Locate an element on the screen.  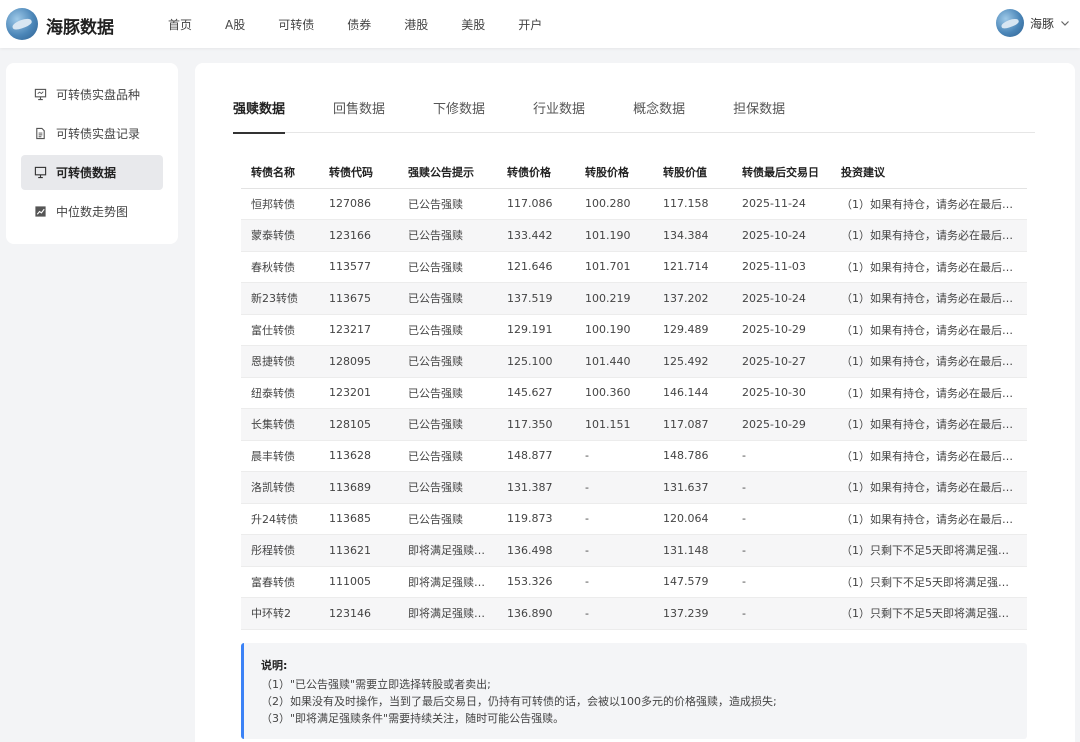
conversion-value-cell: 131.148 is located at coordinates (692, 550).